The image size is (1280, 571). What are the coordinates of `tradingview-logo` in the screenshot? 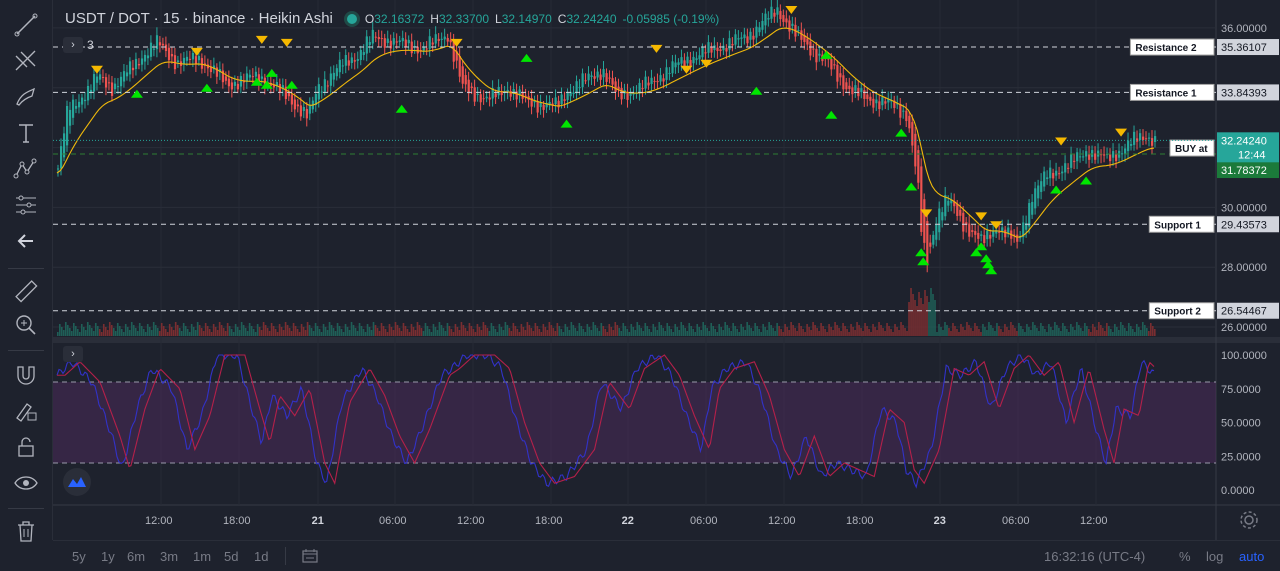 It's located at (77, 482).